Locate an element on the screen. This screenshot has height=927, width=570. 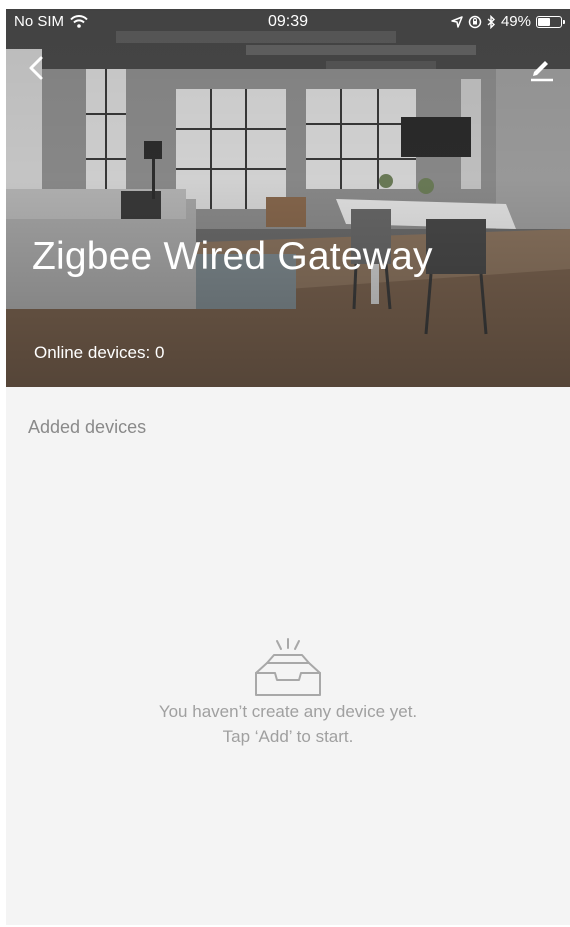
back-button is located at coordinates (37, 68).